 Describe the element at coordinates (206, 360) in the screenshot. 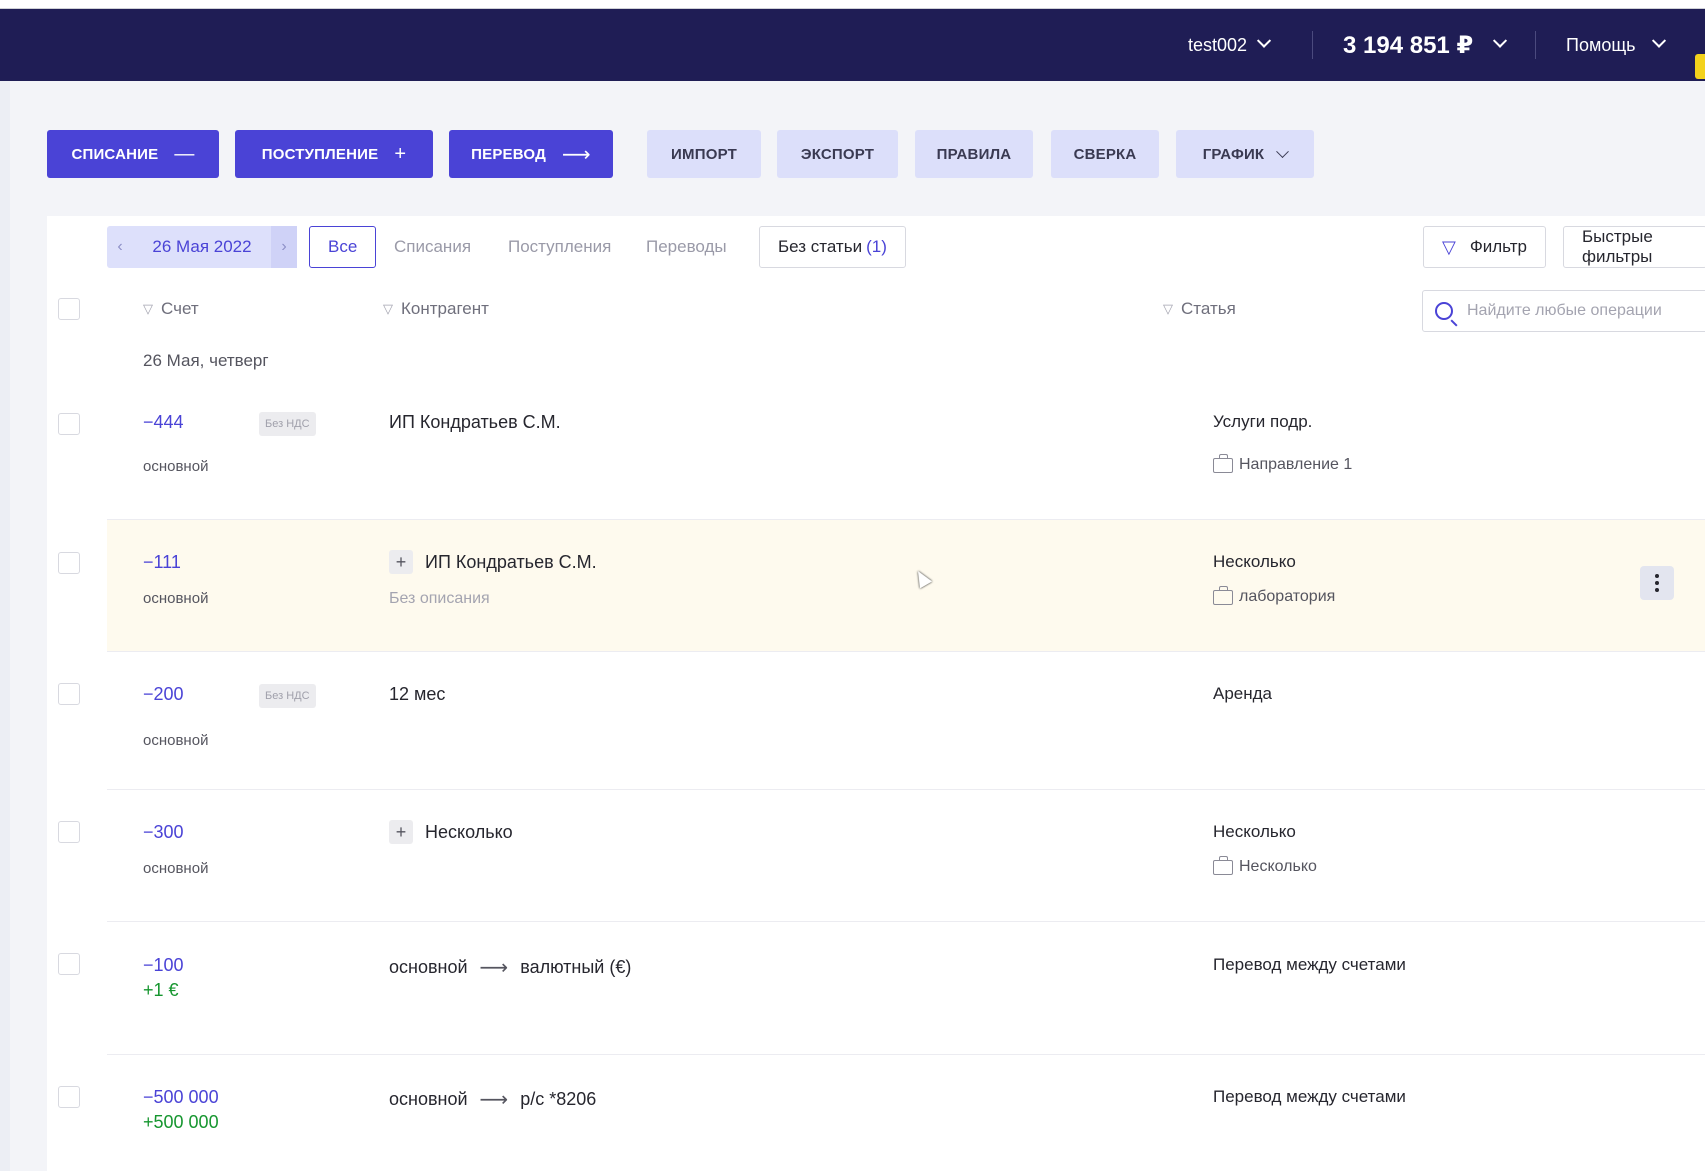

I see `day-header: 26 Мая, четверг` at that location.